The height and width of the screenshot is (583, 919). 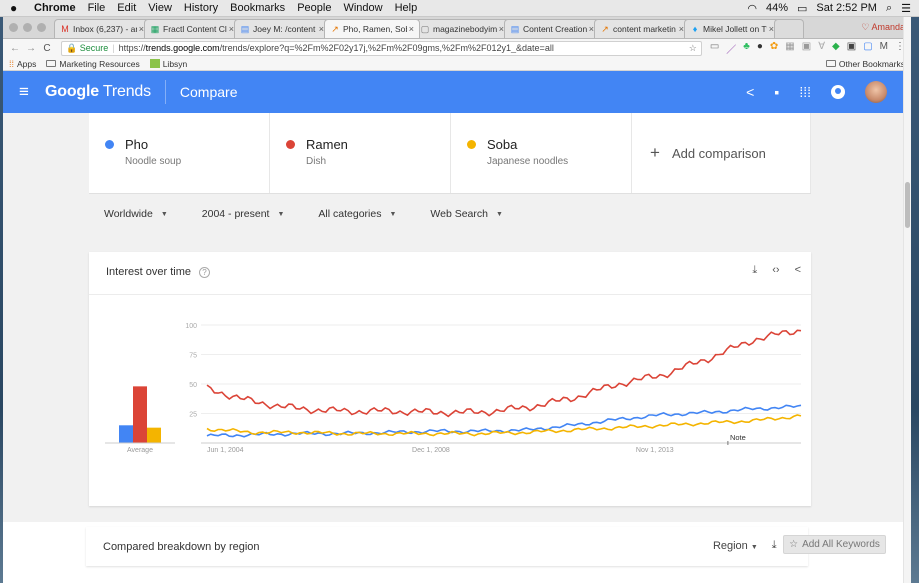 I want to click on bookmark-marketing-resources: Marketing Resources, so click(x=93, y=64).